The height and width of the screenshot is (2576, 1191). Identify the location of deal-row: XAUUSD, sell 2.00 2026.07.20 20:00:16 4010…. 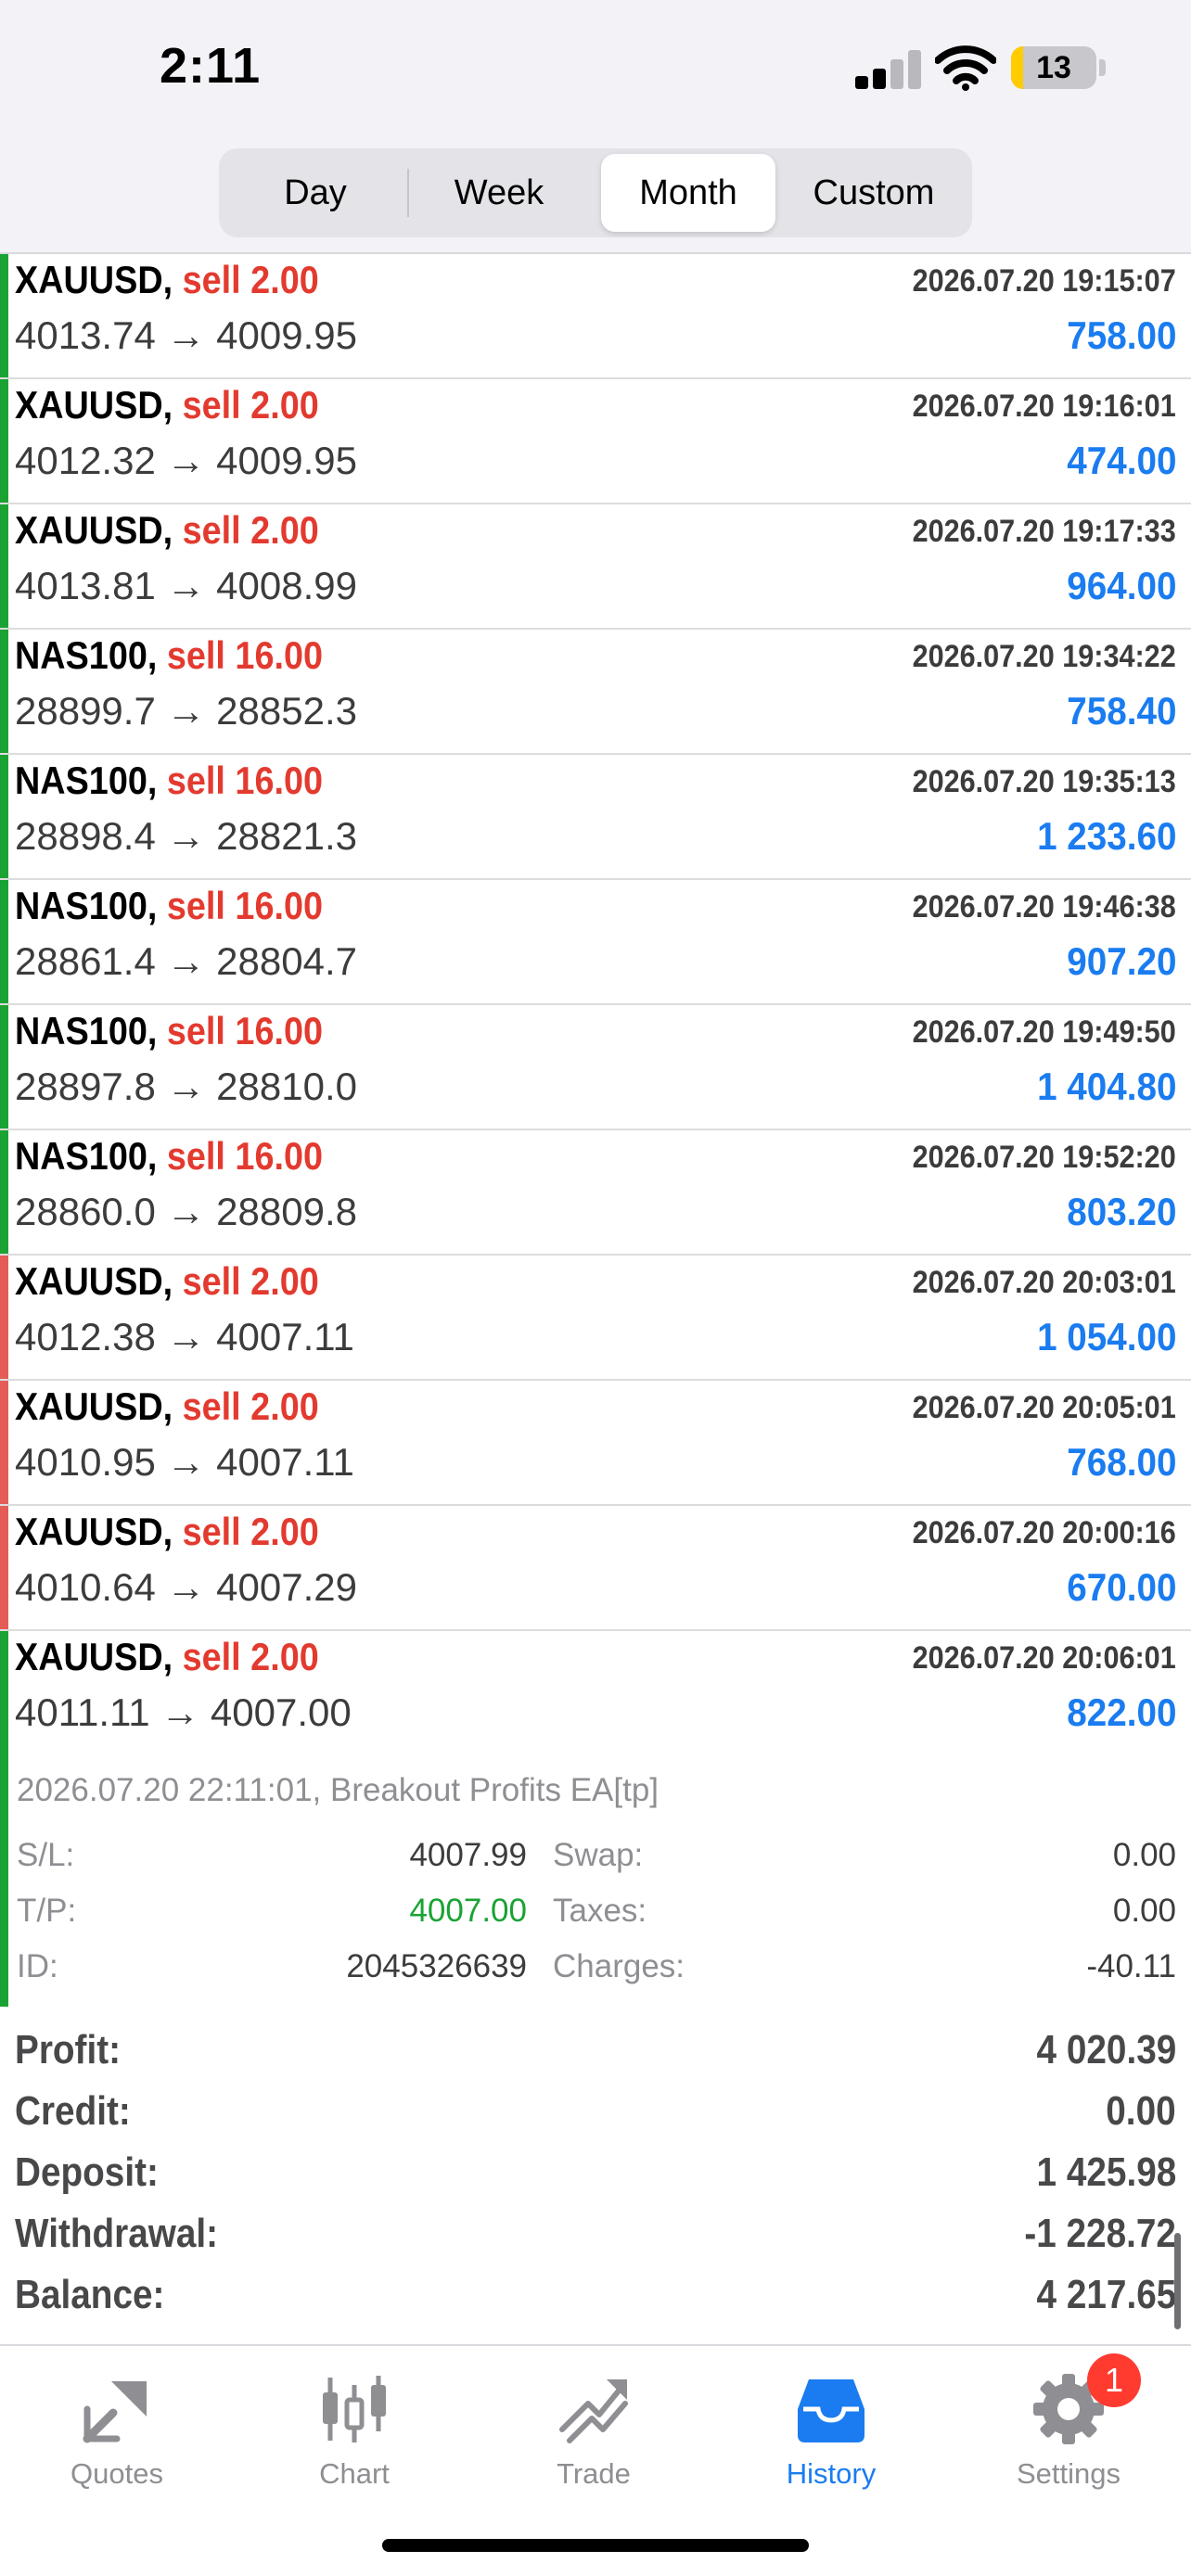
(595, 1568).